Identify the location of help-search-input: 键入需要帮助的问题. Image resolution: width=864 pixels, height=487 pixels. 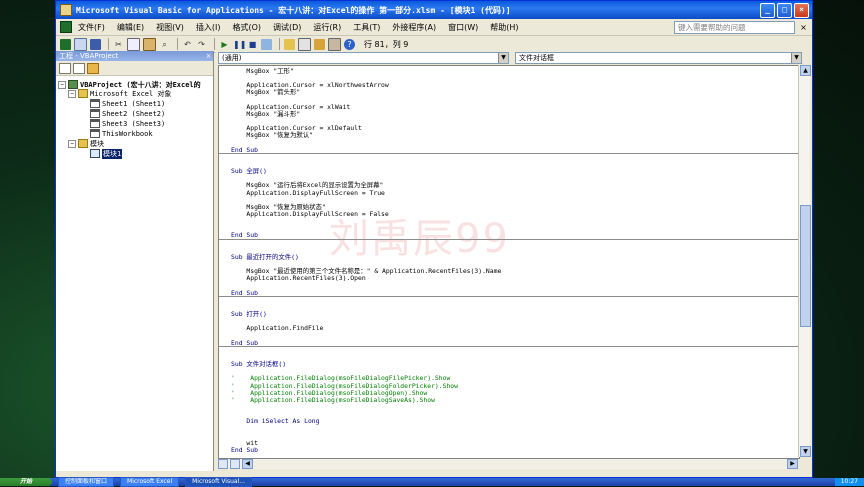
(734, 27).